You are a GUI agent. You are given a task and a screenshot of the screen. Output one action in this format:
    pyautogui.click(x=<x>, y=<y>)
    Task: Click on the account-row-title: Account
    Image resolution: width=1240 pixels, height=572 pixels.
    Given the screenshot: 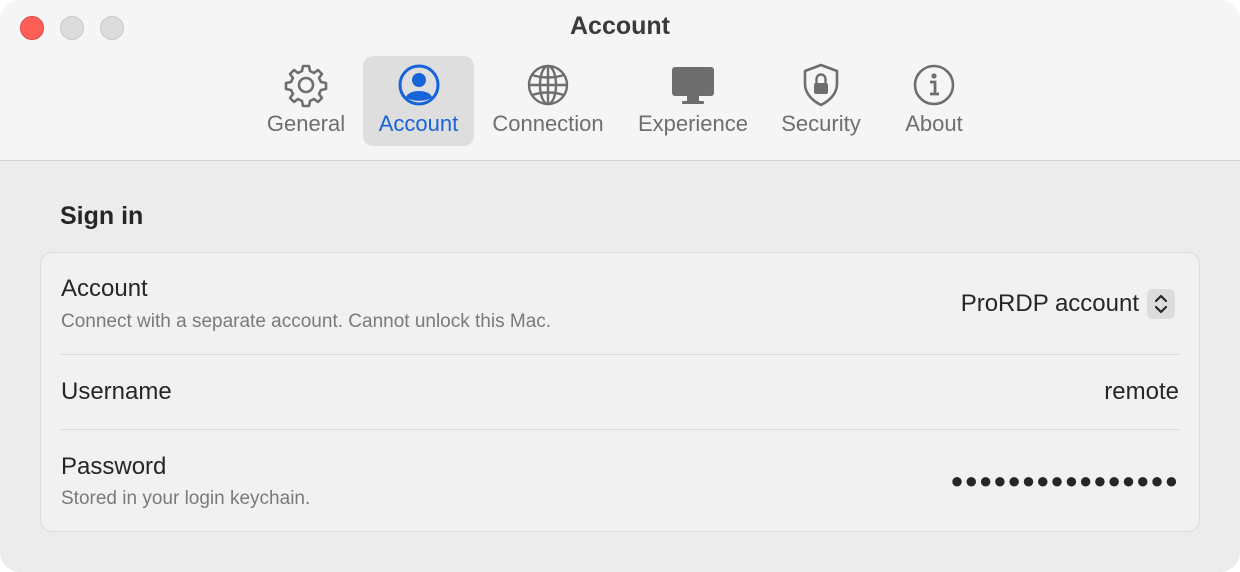 What is the action you would take?
    pyautogui.click(x=104, y=288)
    